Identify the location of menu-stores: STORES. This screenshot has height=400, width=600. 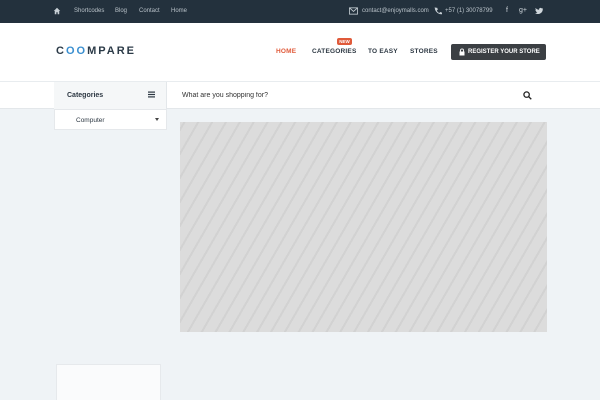
(424, 51).